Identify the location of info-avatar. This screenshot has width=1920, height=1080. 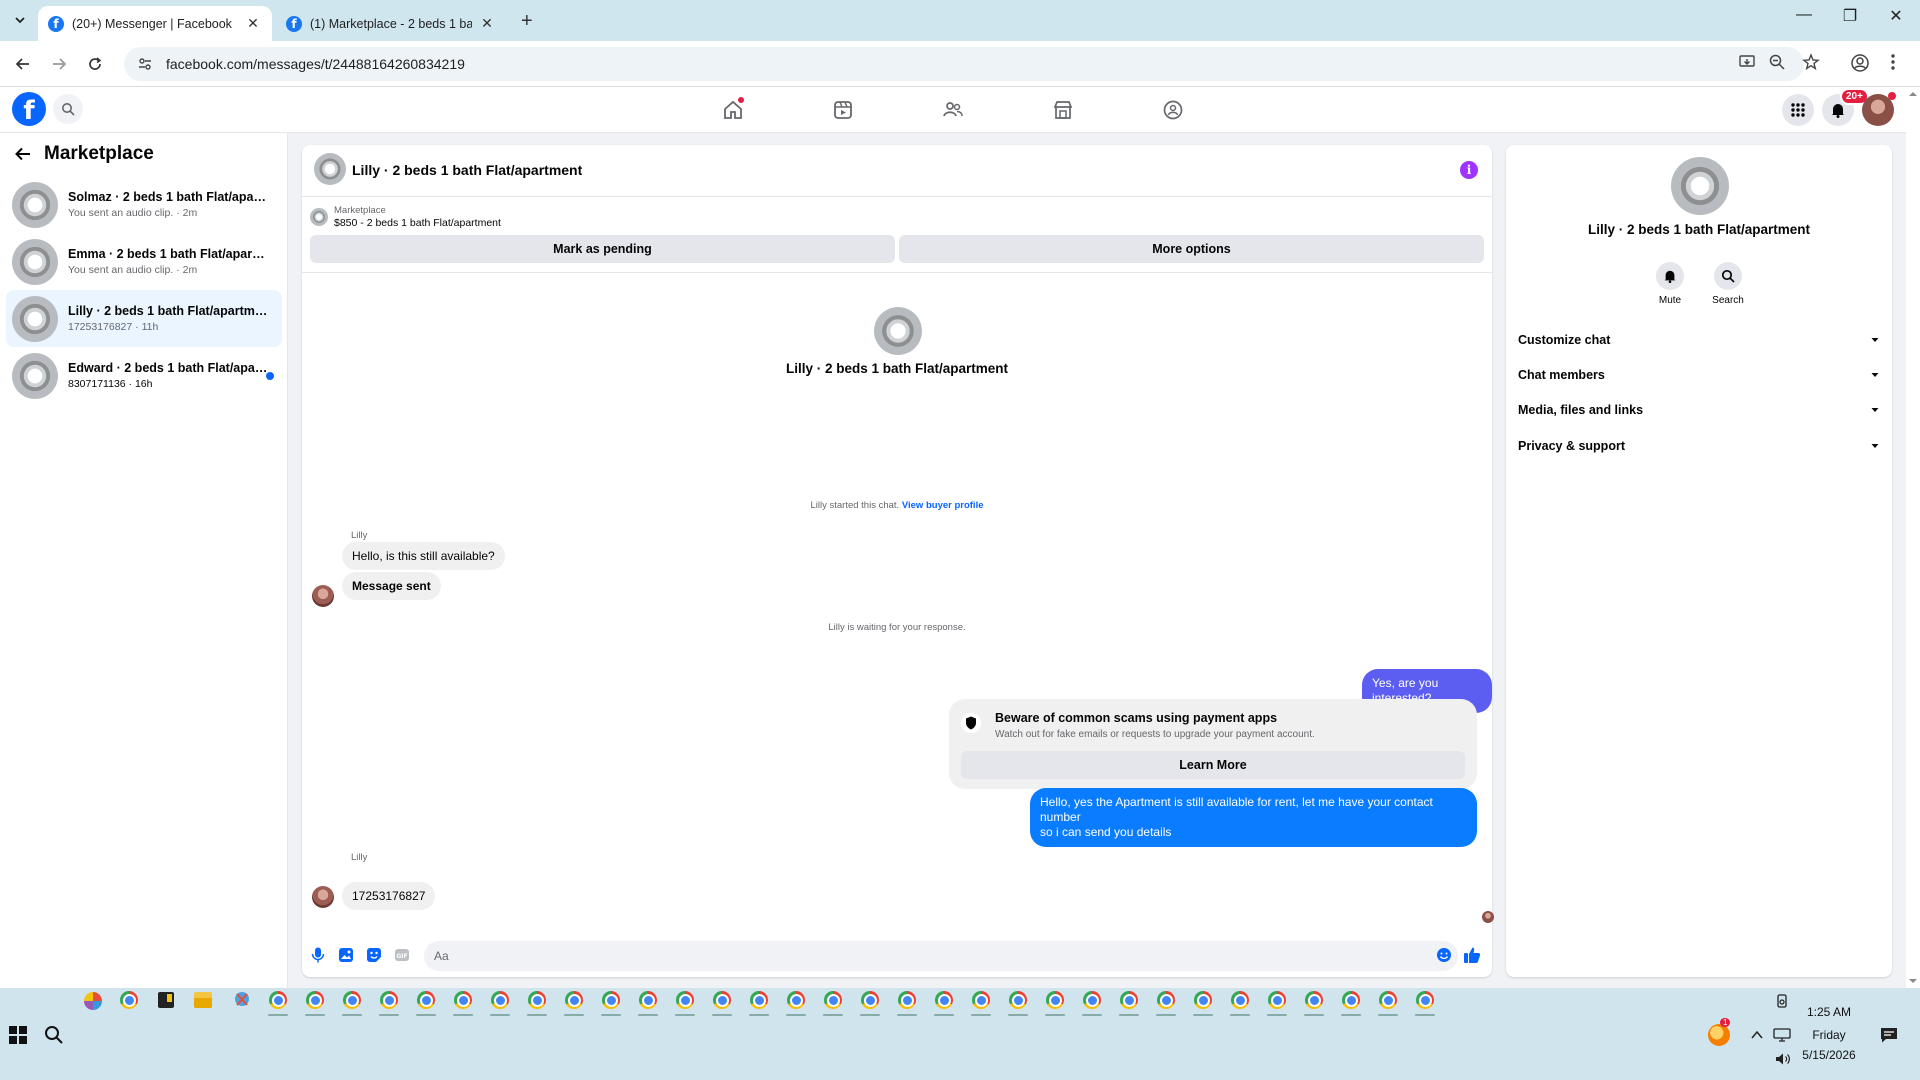
(1700, 186).